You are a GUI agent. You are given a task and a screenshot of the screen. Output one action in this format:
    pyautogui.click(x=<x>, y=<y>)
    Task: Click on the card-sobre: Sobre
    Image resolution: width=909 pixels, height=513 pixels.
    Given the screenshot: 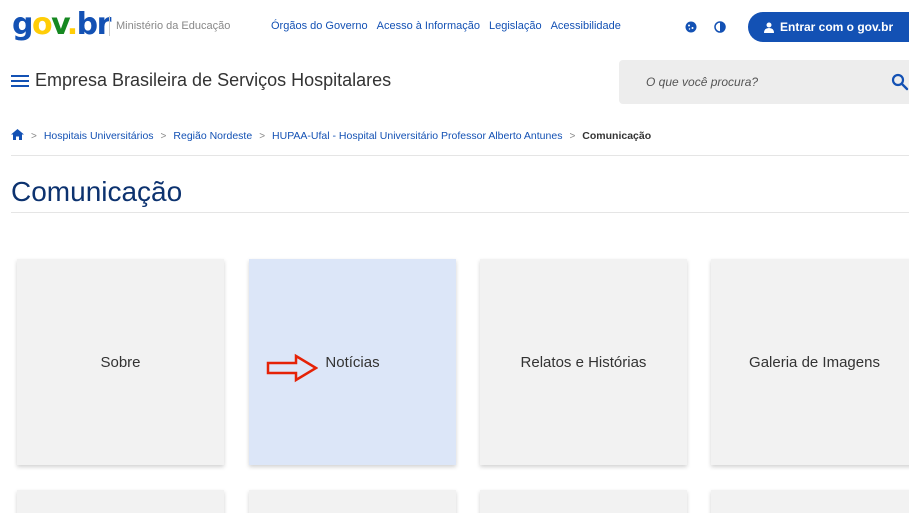 What is the action you would take?
    pyautogui.click(x=120, y=362)
    